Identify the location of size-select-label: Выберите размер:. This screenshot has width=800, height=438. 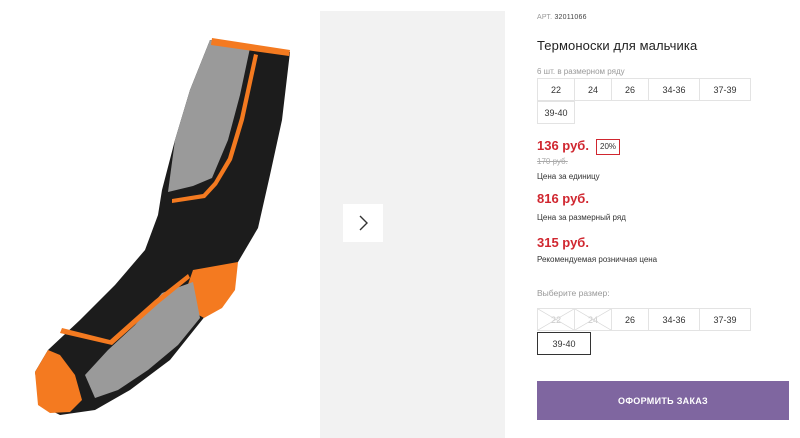
(573, 293).